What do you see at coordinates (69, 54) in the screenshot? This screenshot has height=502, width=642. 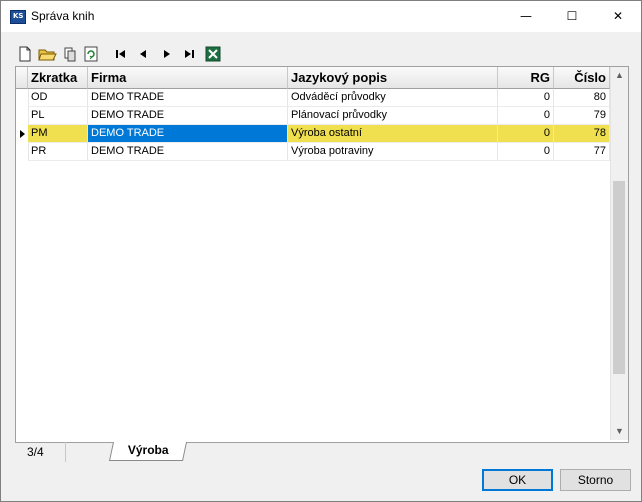 I see `copy-icon` at bounding box center [69, 54].